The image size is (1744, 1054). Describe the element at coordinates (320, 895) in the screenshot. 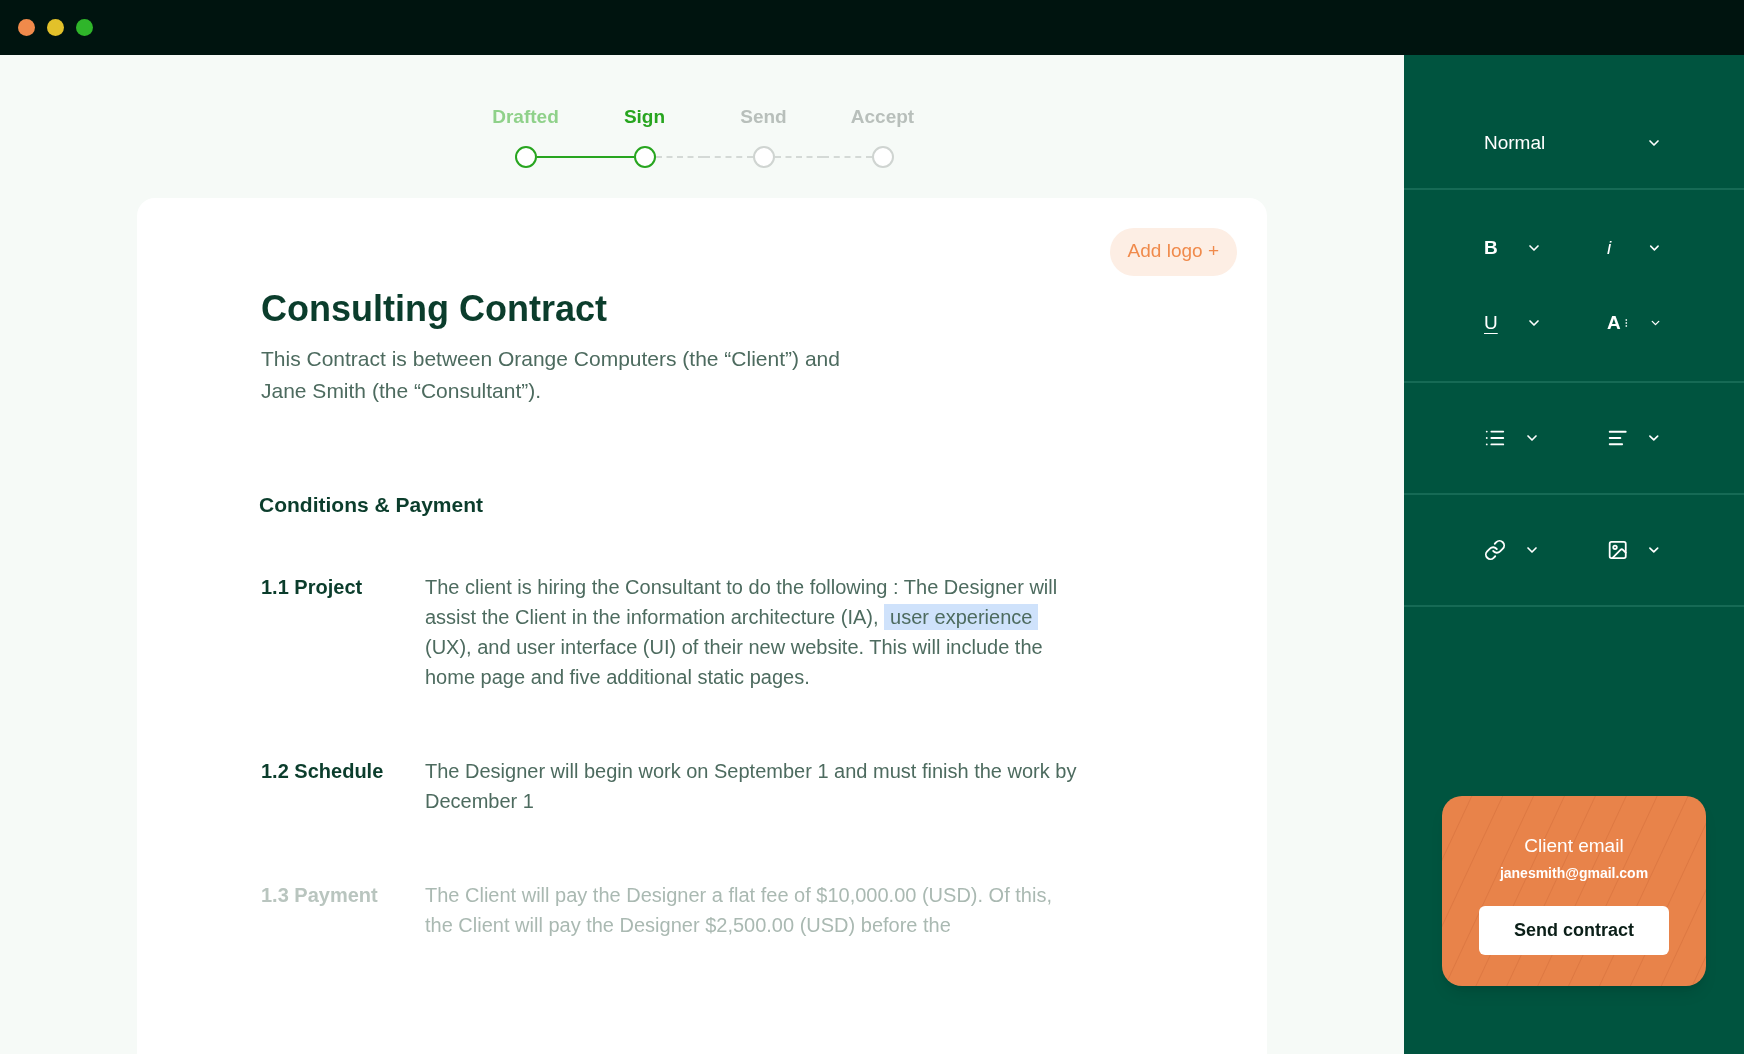

I see `clause-label: 1.3 Payment` at that location.